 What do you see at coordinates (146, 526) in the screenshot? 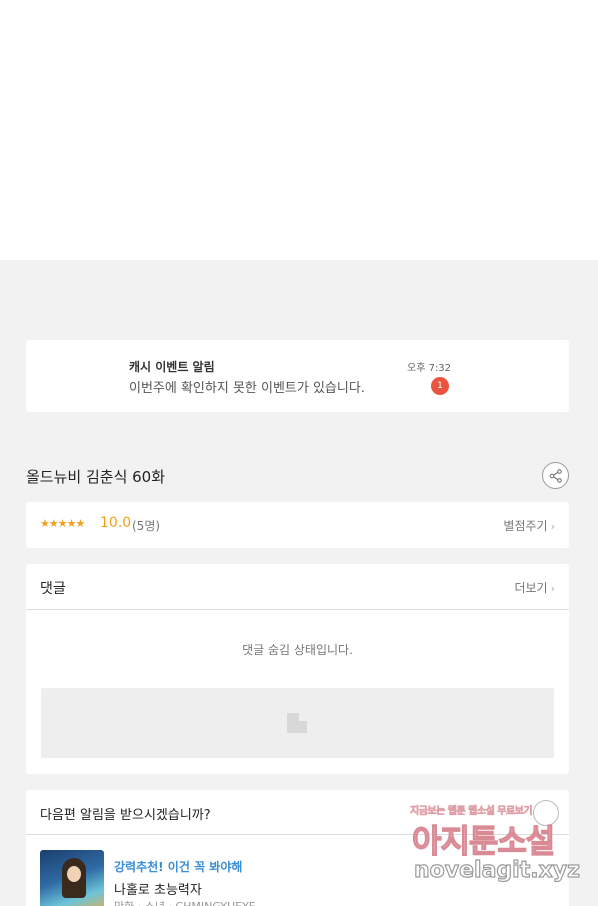
I see `rating-voter-count: (5명)` at bounding box center [146, 526].